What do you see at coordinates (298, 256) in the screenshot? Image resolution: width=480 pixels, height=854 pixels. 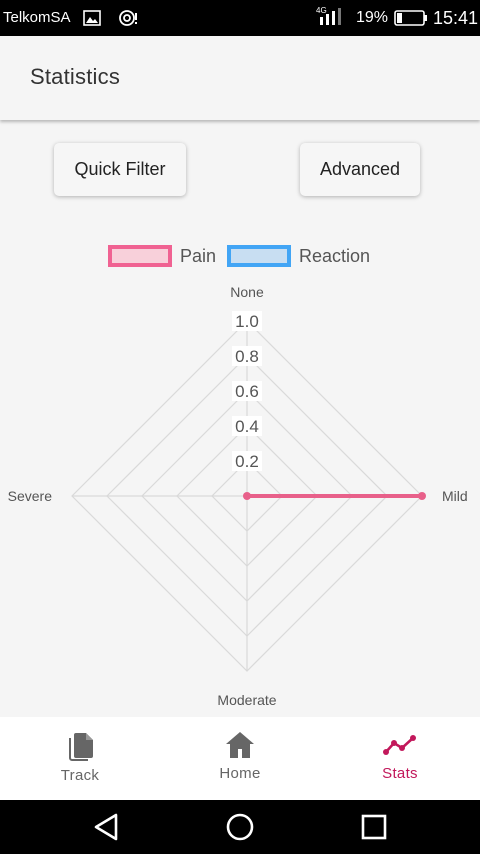 I see `legend-item-reaction: Reaction` at bounding box center [298, 256].